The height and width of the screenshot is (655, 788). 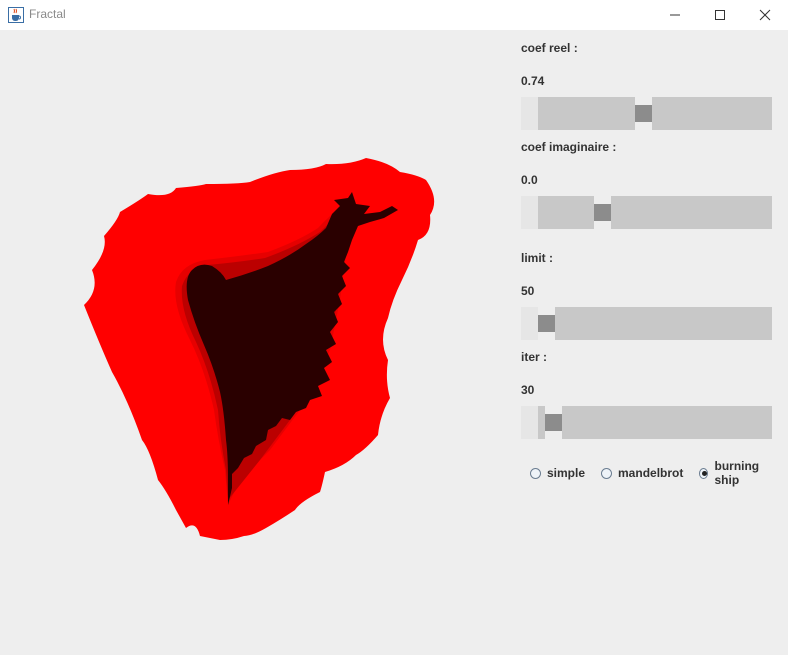 I want to click on radio-mandelbrot: mandelbrot, so click(x=642, y=473).